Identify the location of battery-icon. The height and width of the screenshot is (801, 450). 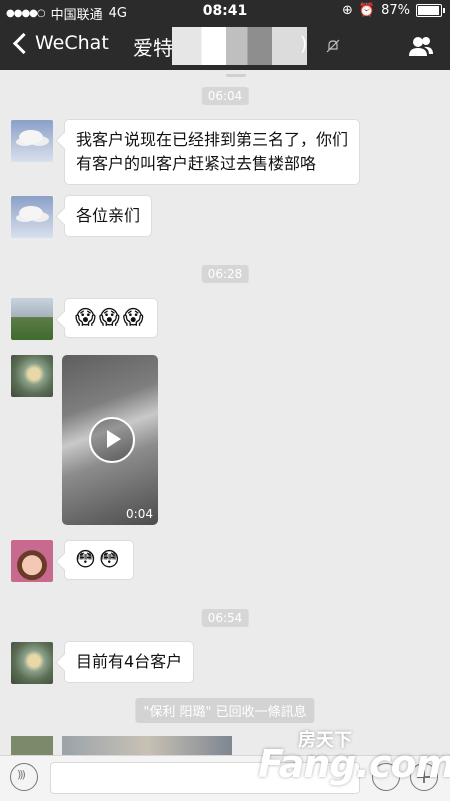
(430, 10).